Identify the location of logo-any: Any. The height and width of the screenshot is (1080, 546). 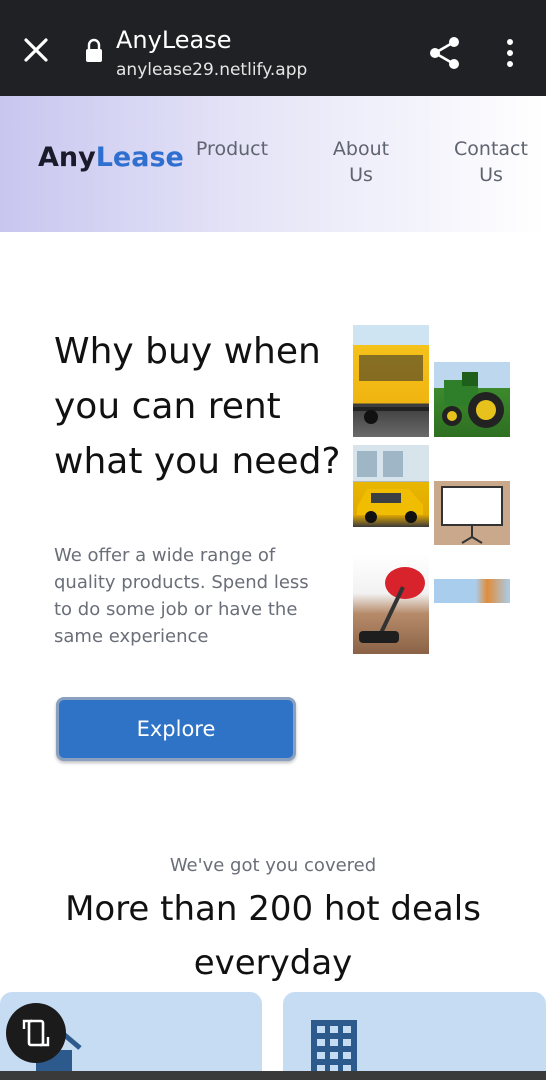
(67, 157).